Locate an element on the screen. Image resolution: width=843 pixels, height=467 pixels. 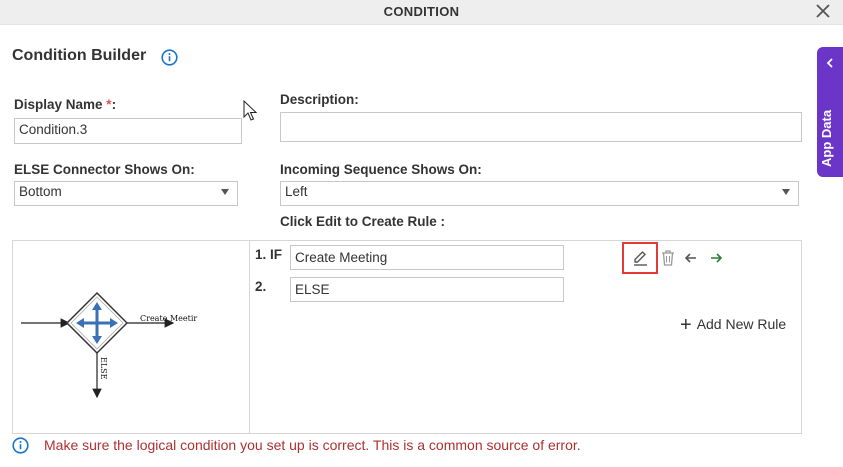
mouse-cursor-icon is located at coordinates (250, 110).